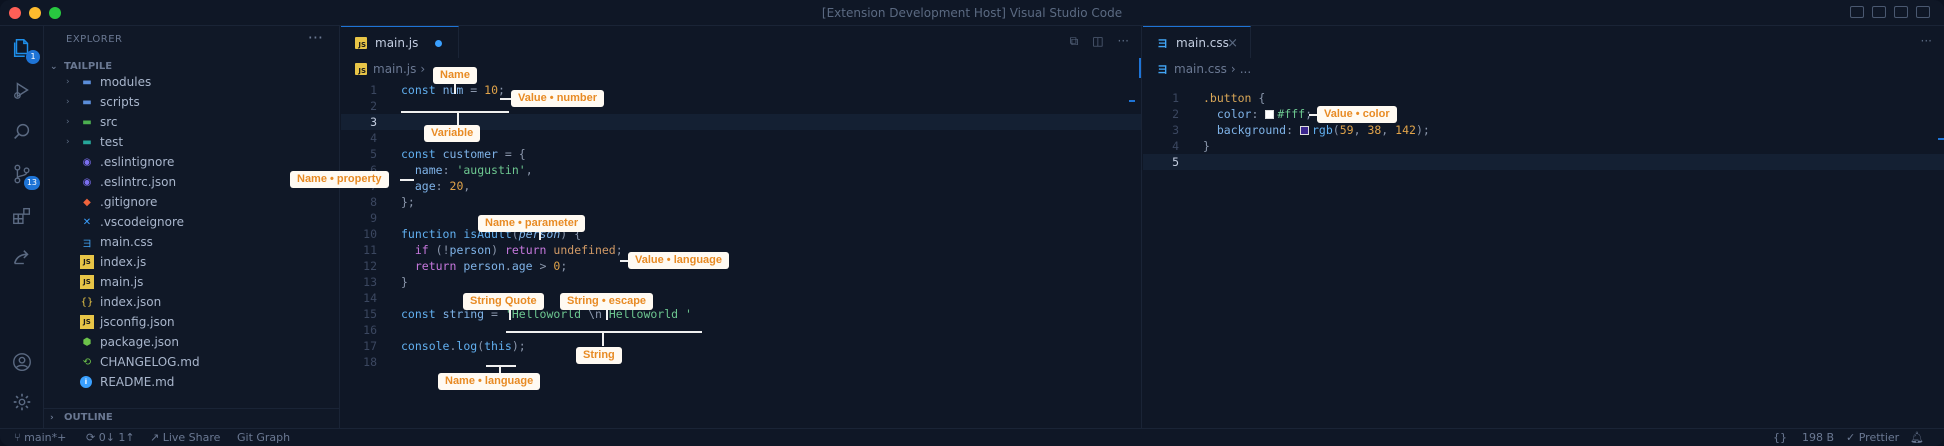 This screenshot has width=1944, height=446. Describe the element at coordinates (22, 216) in the screenshot. I see `extensions-icon` at that location.